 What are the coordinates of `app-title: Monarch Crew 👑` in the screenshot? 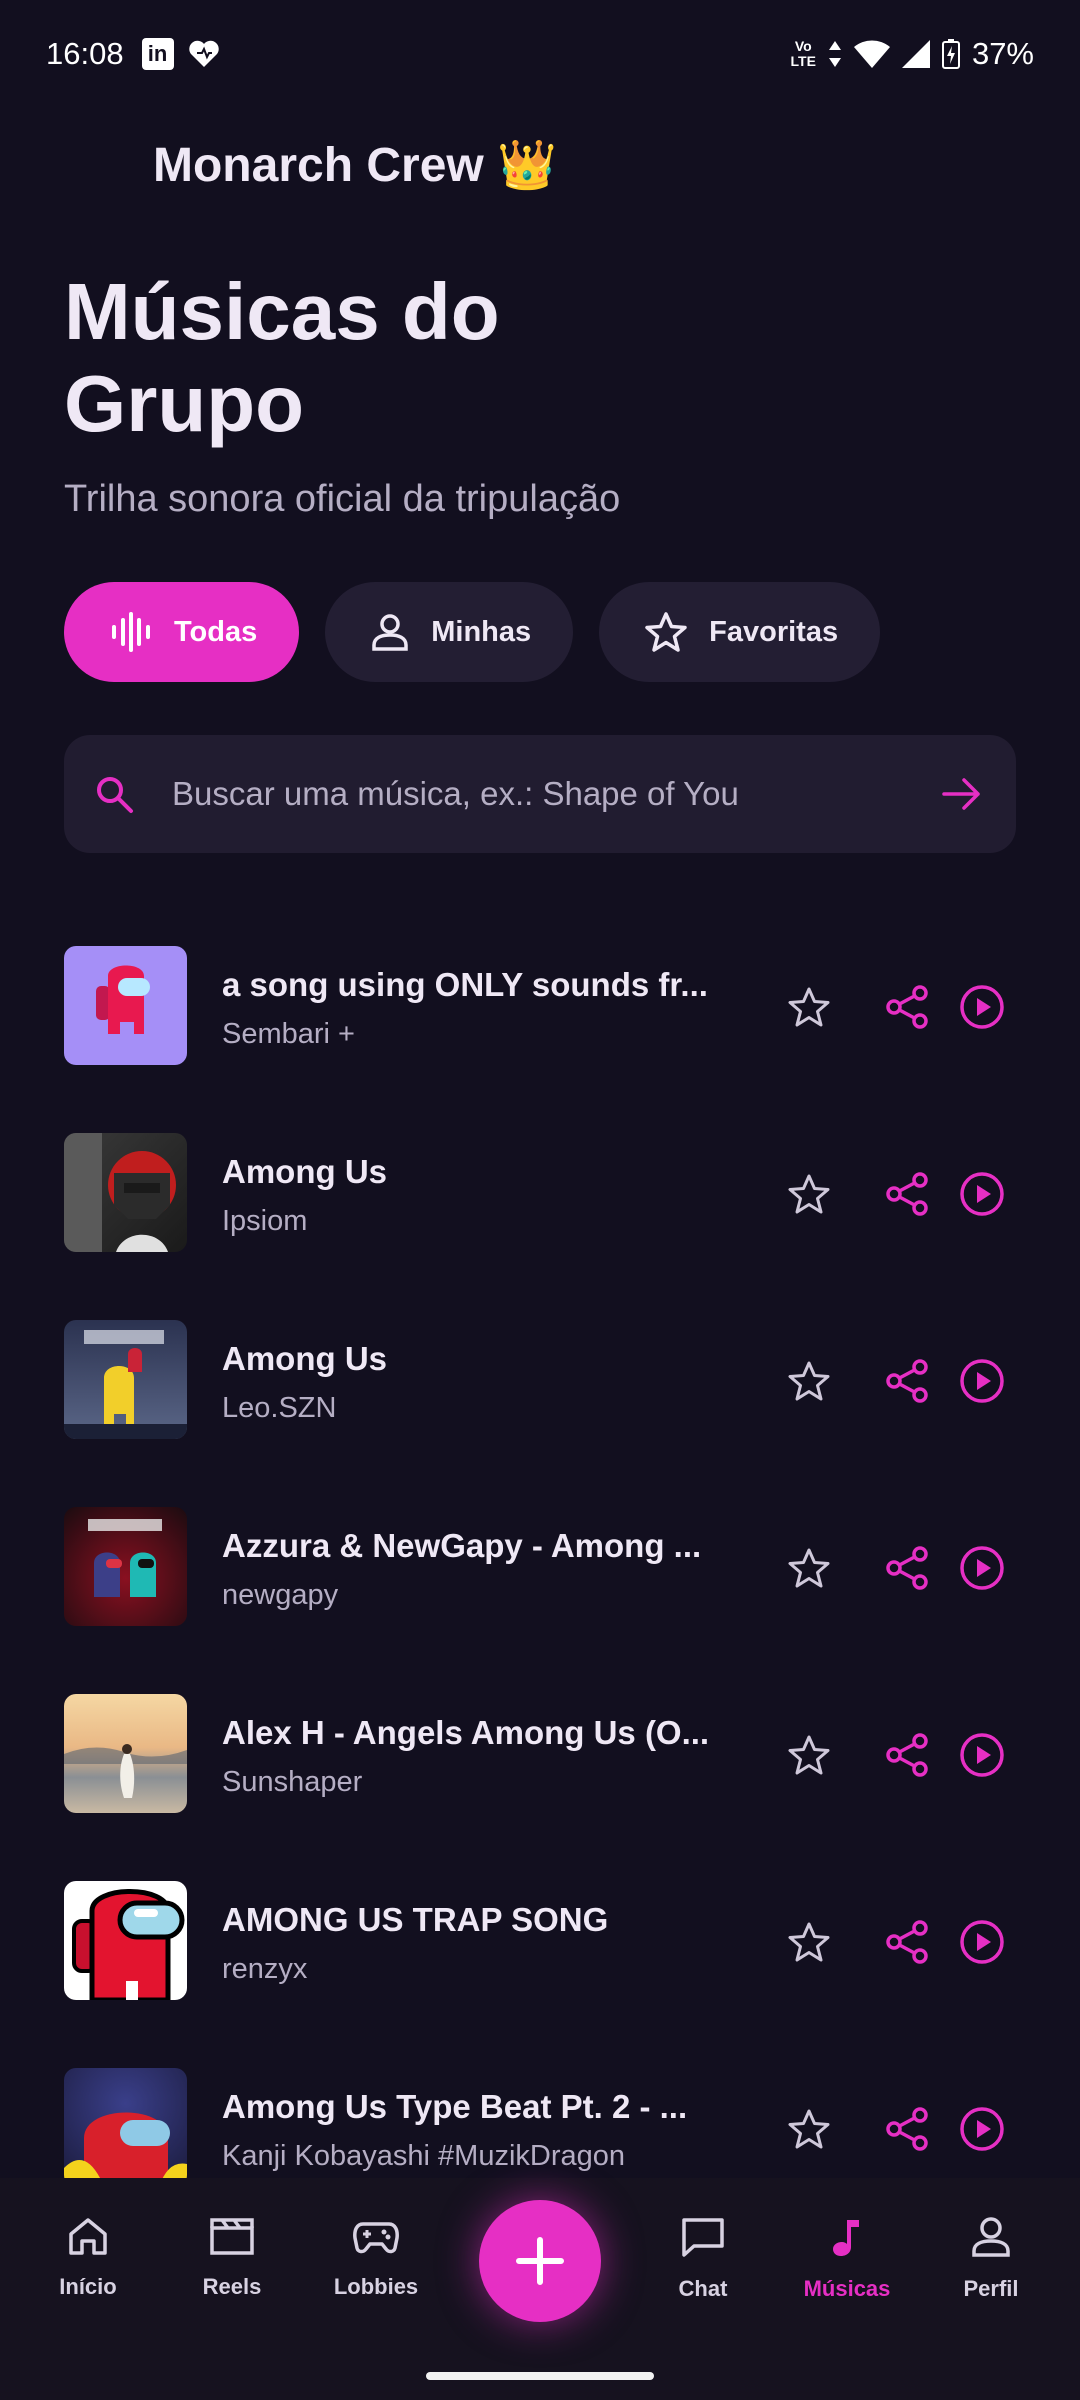 It's located at (355, 165).